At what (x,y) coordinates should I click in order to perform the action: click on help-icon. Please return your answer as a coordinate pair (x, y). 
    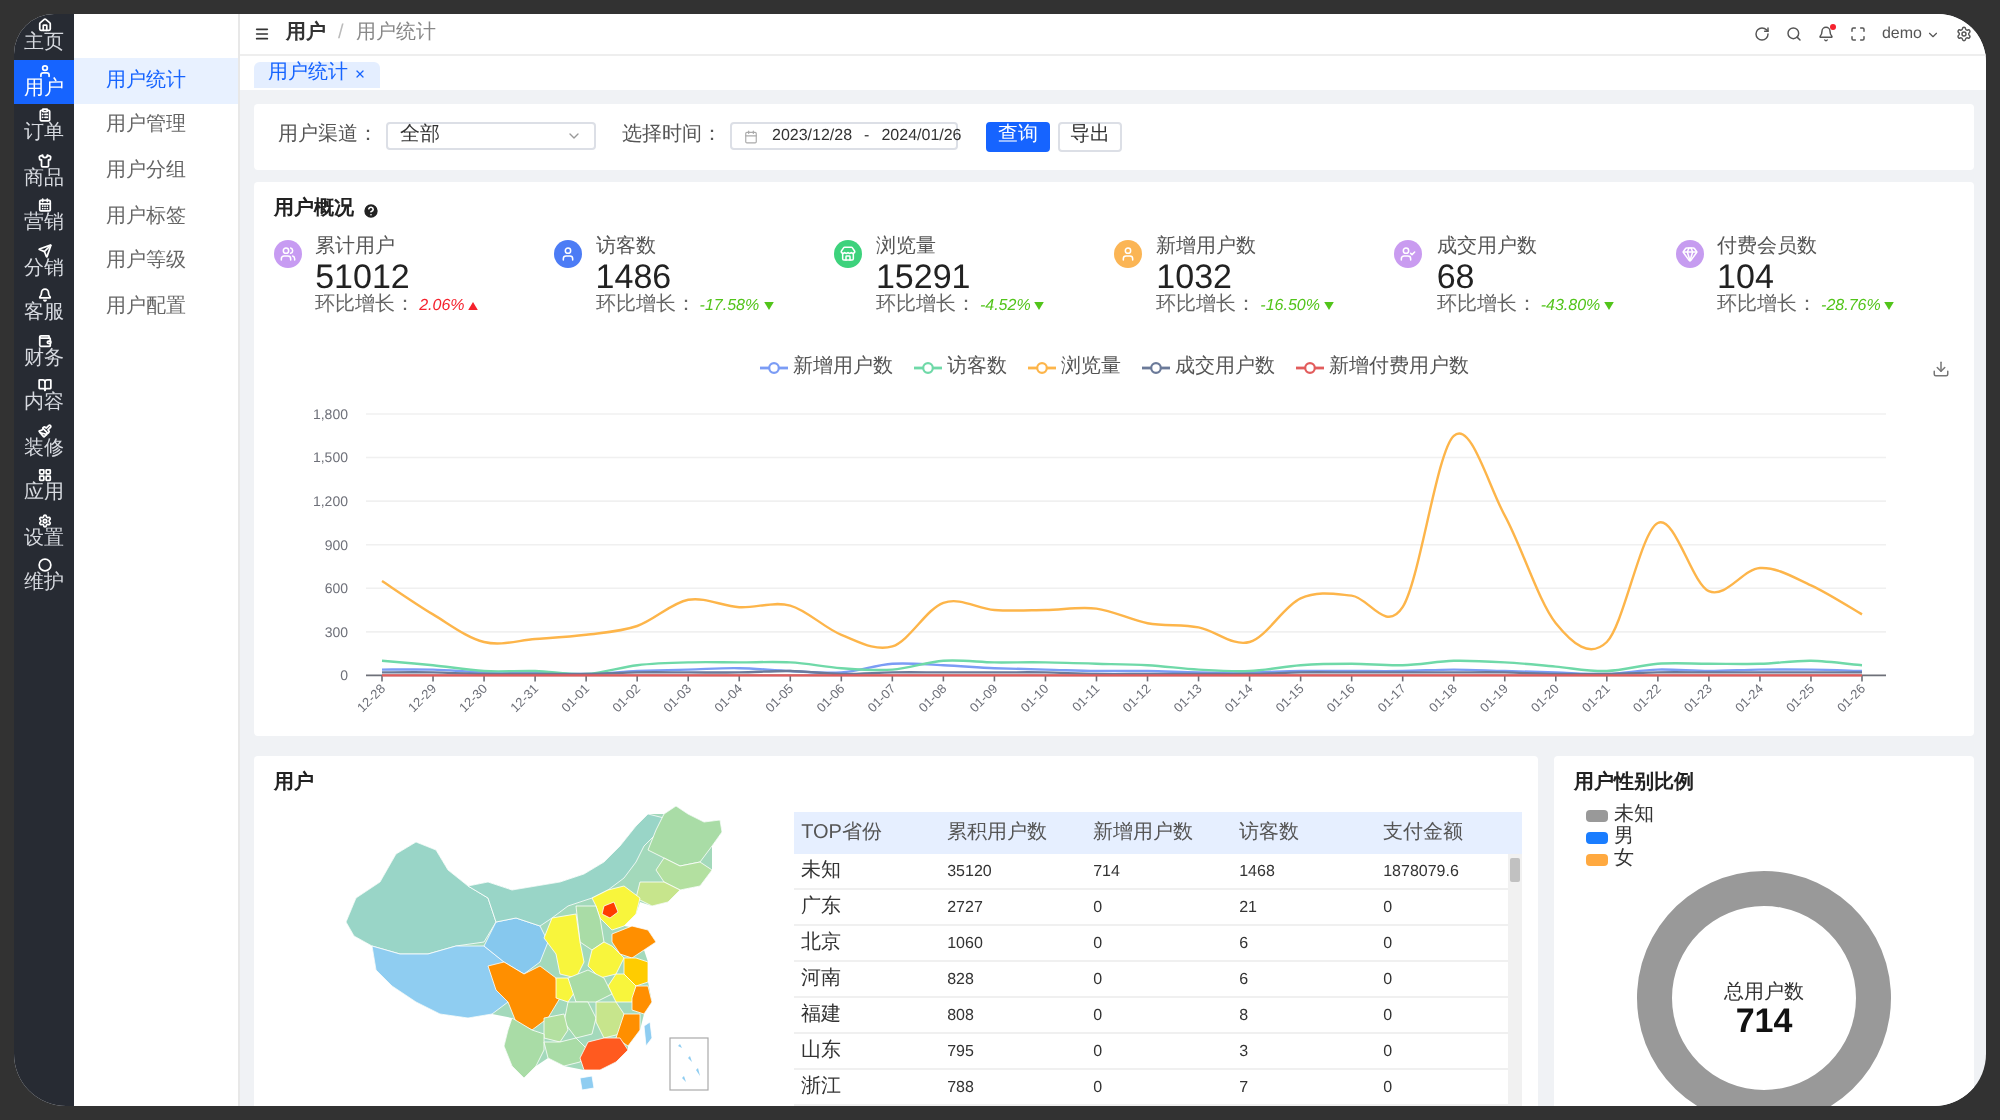
    Looking at the image, I should click on (371, 210).